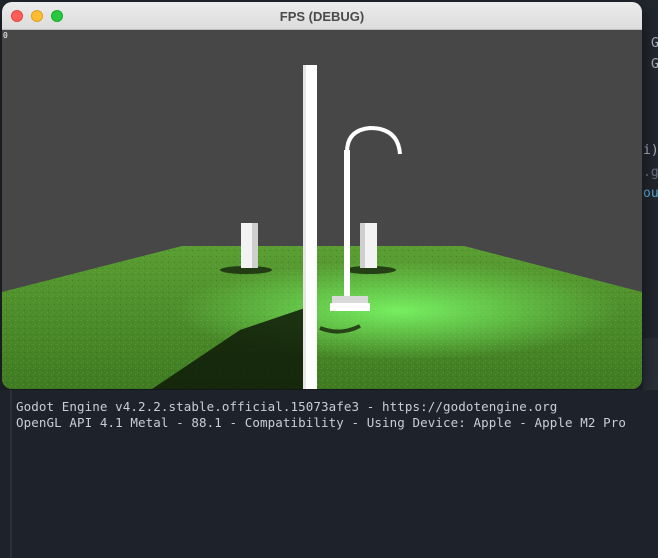 This screenshot has height=558, width=658. What do you see at coordinates (650, 364) in the screenshot?
I see `editor-panel-edge` at bounding box center [650, 364].